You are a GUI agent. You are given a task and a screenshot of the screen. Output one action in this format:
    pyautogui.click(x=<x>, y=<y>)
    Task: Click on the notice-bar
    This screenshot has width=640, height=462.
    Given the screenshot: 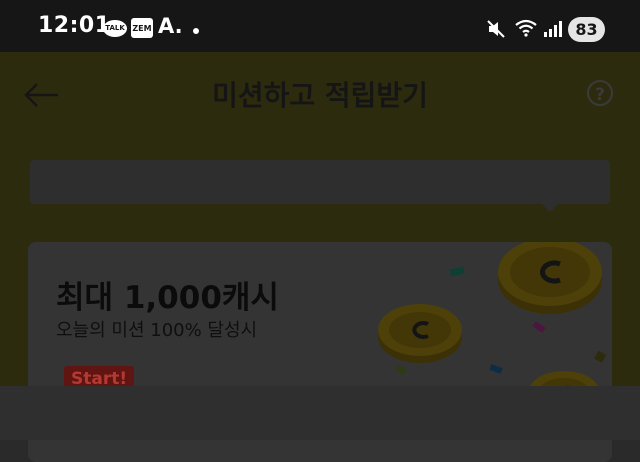 What is the action you would take?
    pyautogui.click(x=320, y=182)
    